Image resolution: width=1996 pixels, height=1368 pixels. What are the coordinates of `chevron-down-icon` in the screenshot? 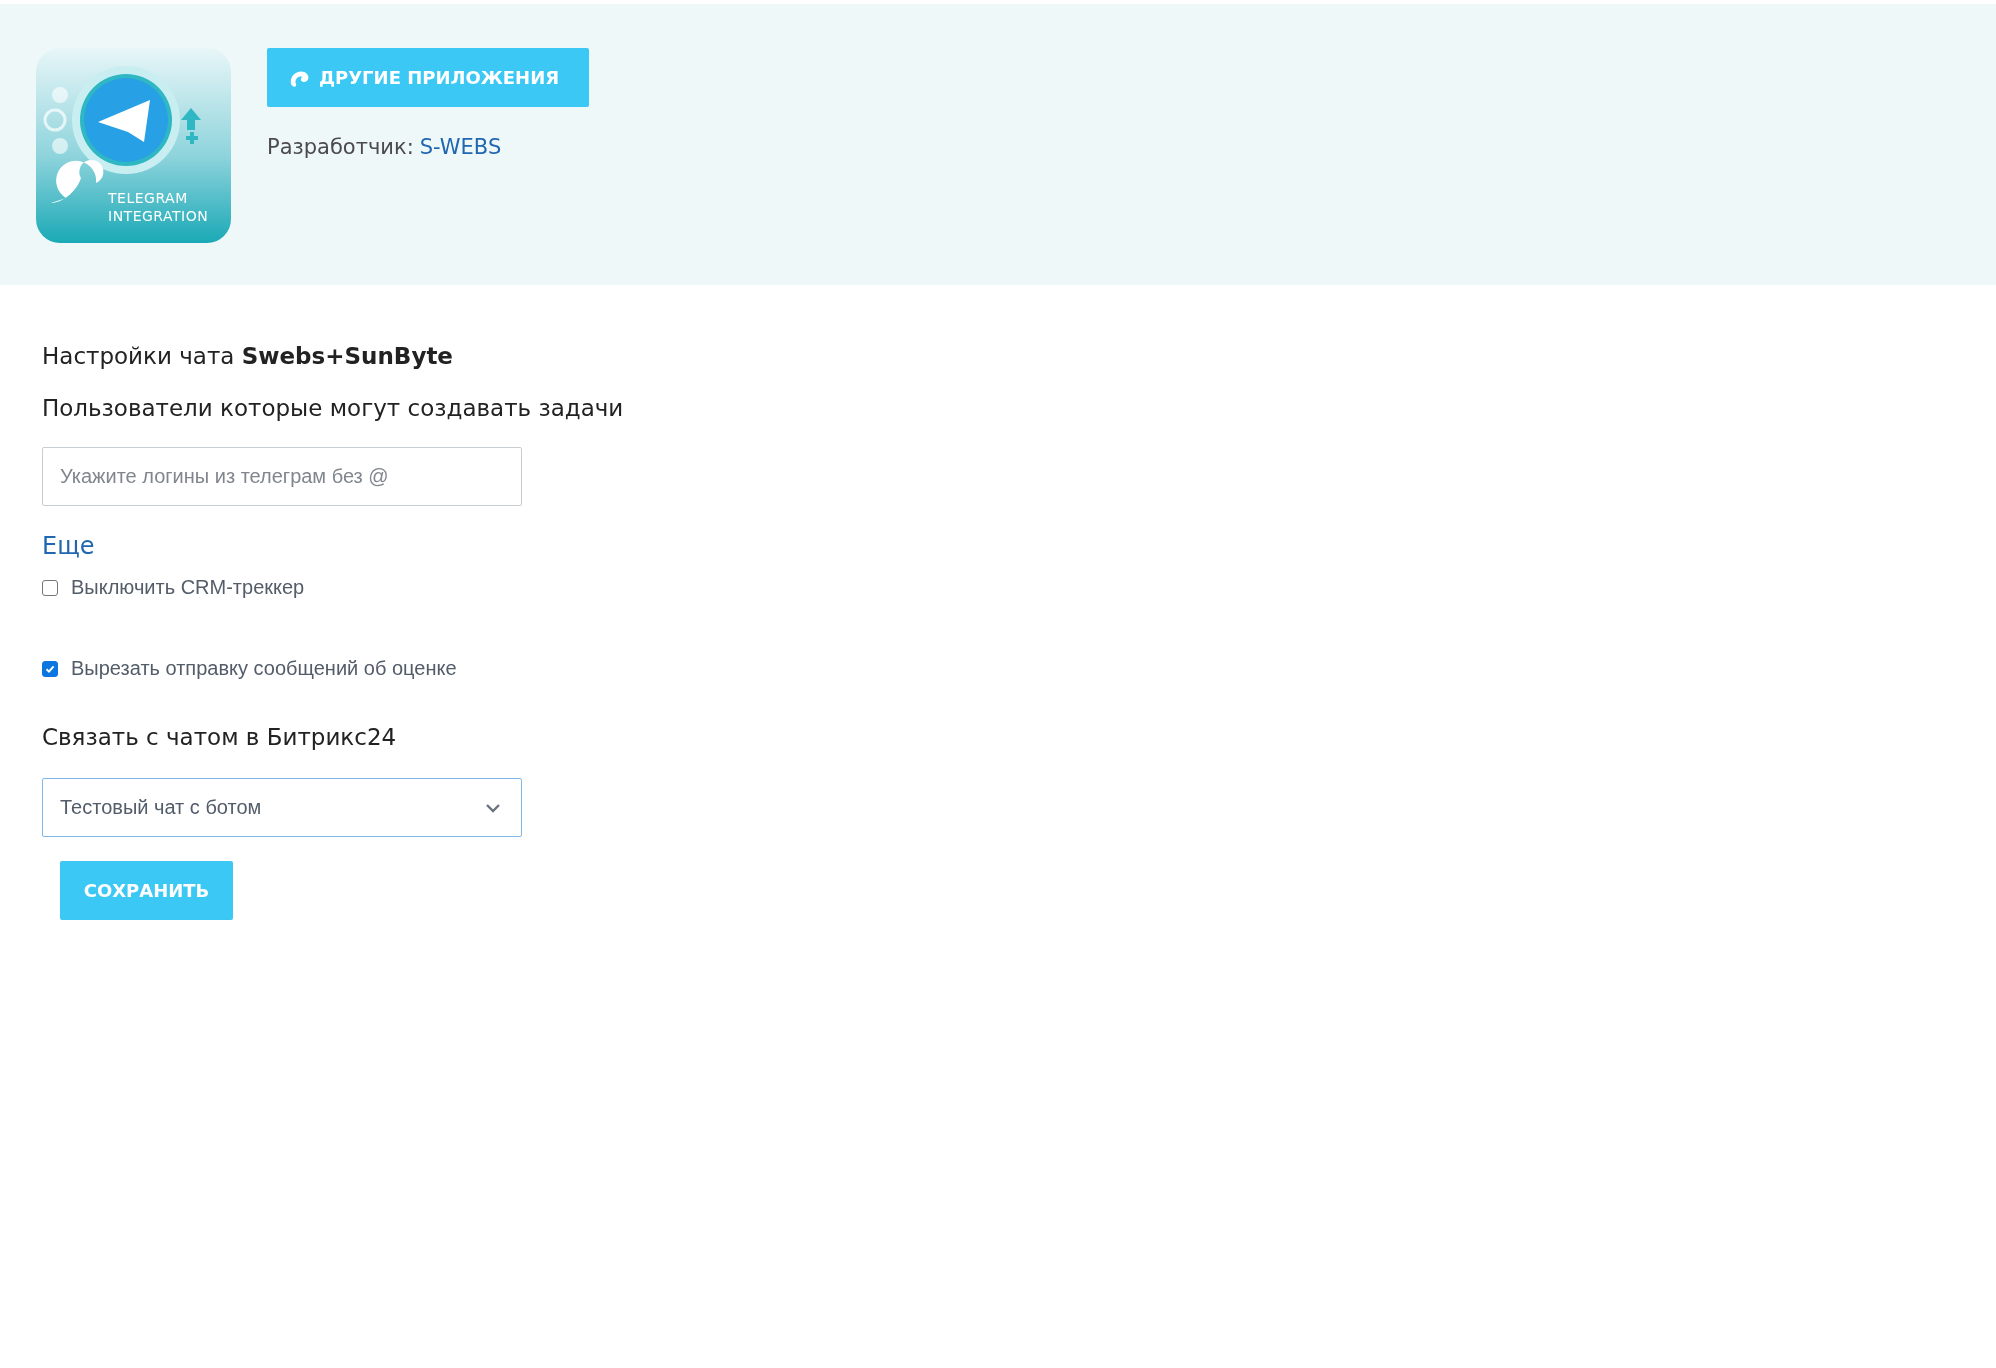 It's located at (493, 807).